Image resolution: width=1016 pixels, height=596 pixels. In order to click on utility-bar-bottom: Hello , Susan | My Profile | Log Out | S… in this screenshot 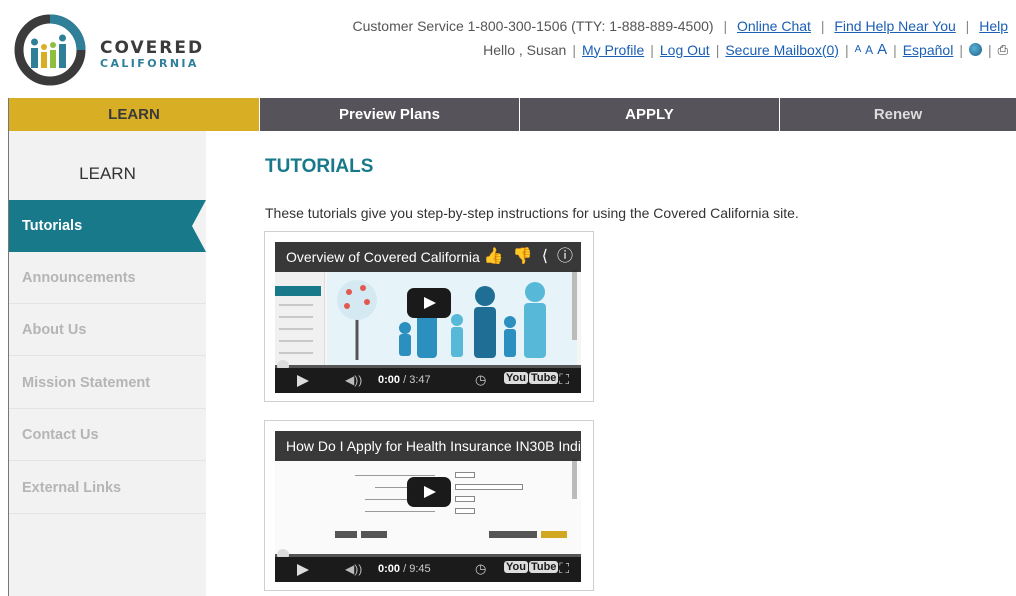, I will do `click(745, 49)`.